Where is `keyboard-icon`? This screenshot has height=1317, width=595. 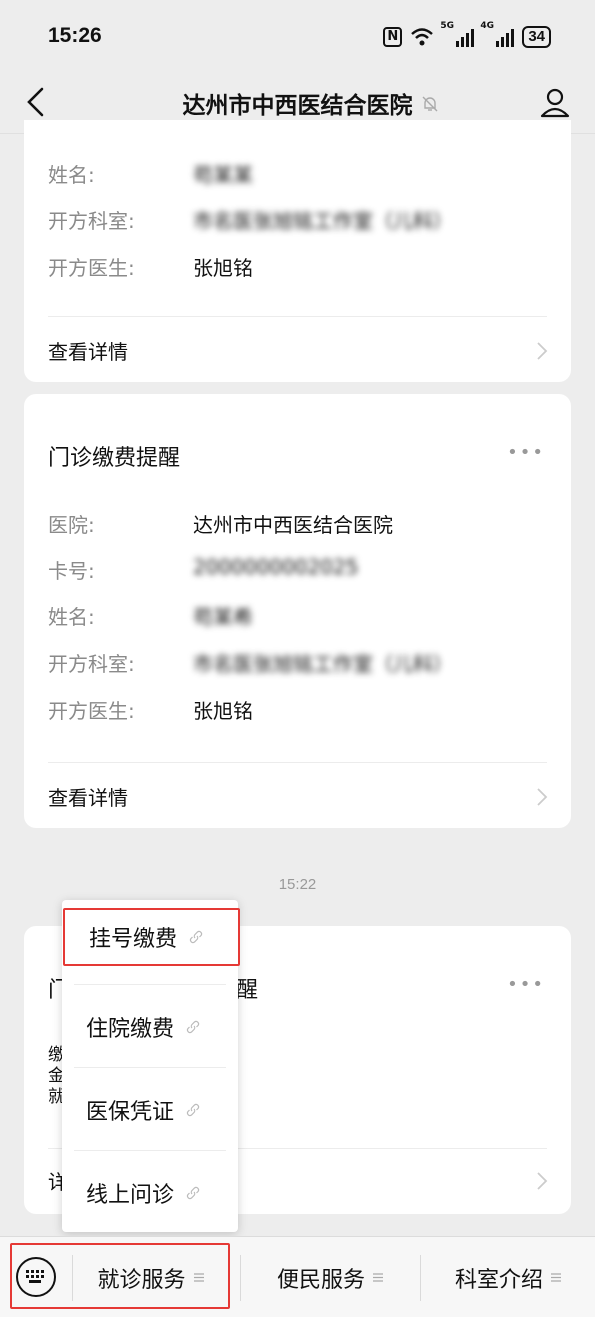
keyboard-icon is located at coordinates (36, 1277).